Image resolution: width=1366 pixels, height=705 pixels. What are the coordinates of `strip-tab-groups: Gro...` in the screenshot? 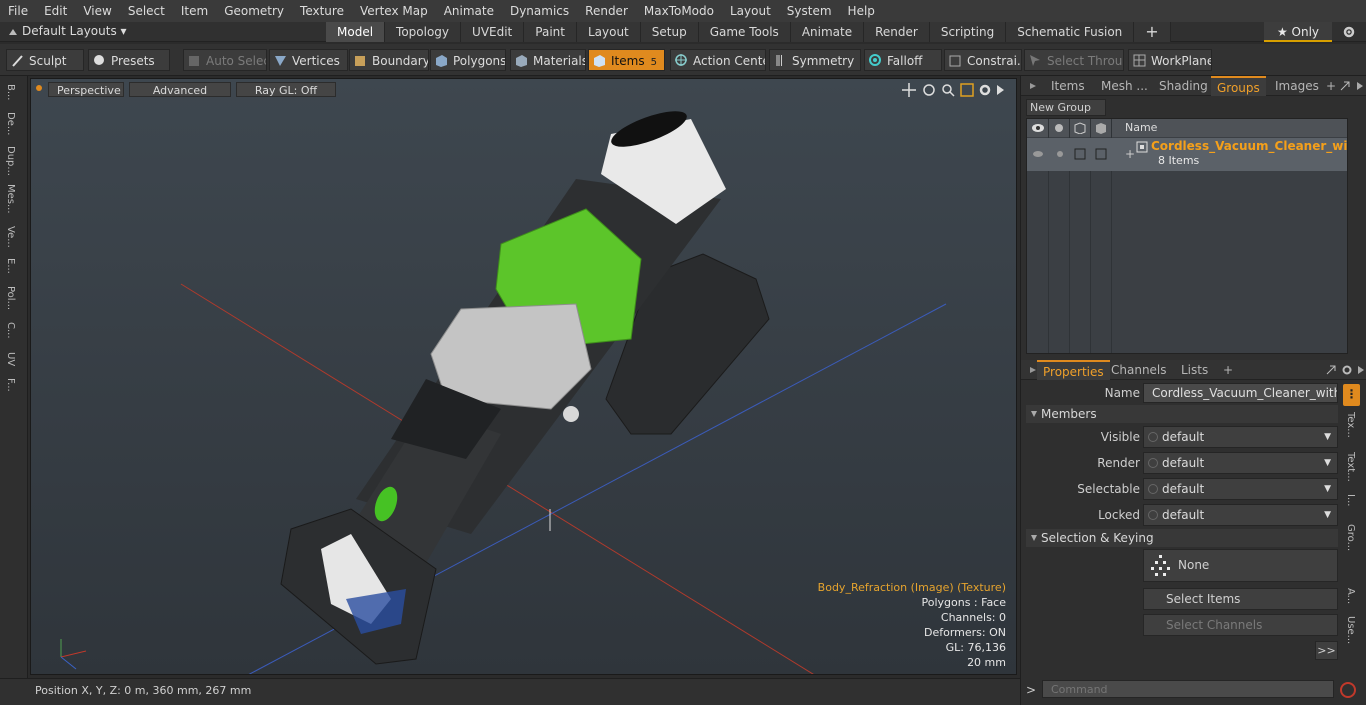 It's located at (1350, 537).